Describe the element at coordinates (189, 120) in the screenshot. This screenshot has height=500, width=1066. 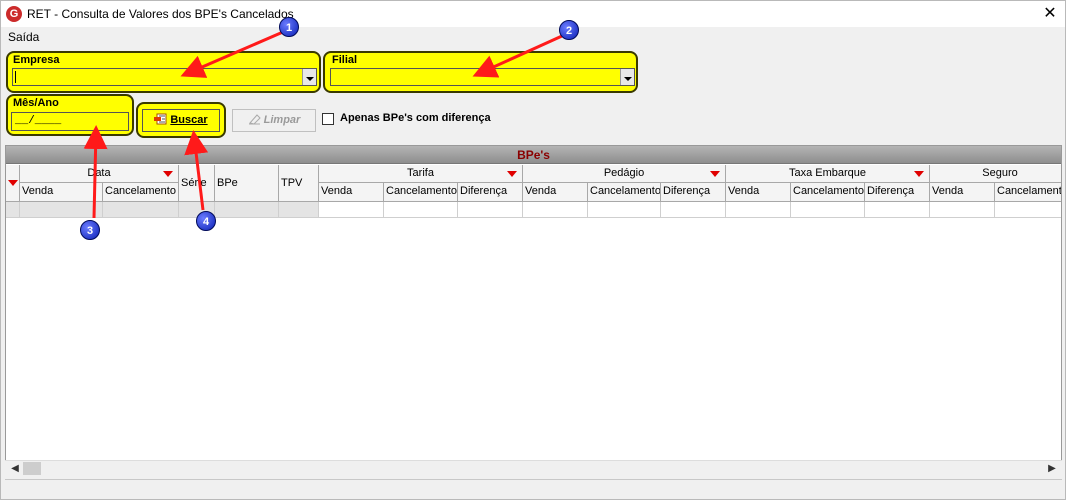
I see `buscar-button-label: Buscar` at that location.